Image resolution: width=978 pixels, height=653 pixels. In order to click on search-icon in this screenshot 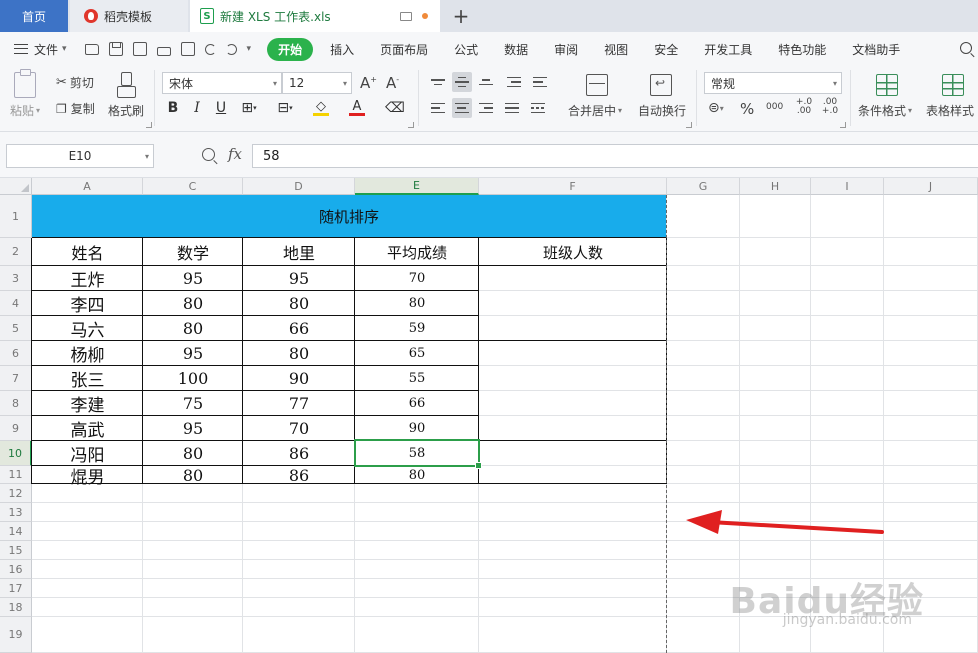, I will do `click(966, 48)`.